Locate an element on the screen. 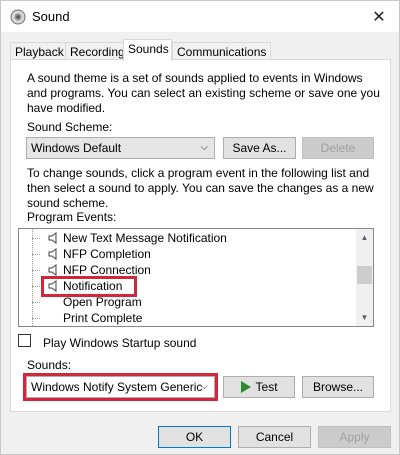 The width and height of the screenshot is (400, 455). title-bar: Sound ✕ is located at coordinates (200, 16).